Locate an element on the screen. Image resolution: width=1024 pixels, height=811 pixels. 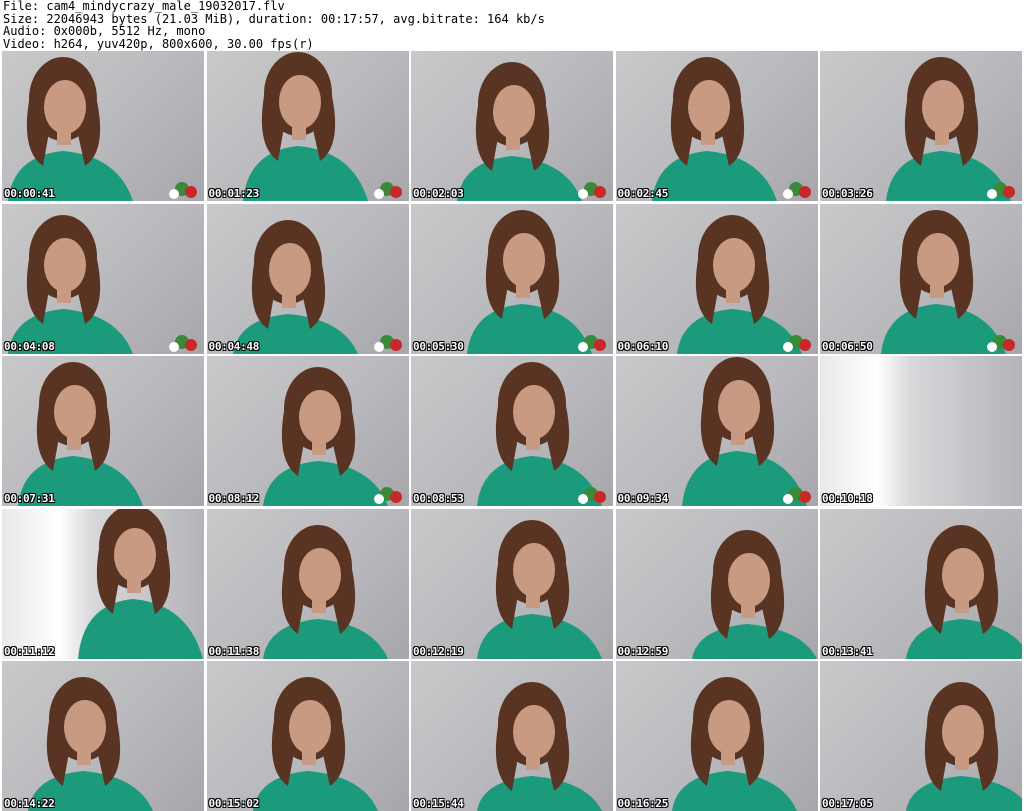
thumbnail-timestamp: 00:15:44 is located at coordinates (438, 803).